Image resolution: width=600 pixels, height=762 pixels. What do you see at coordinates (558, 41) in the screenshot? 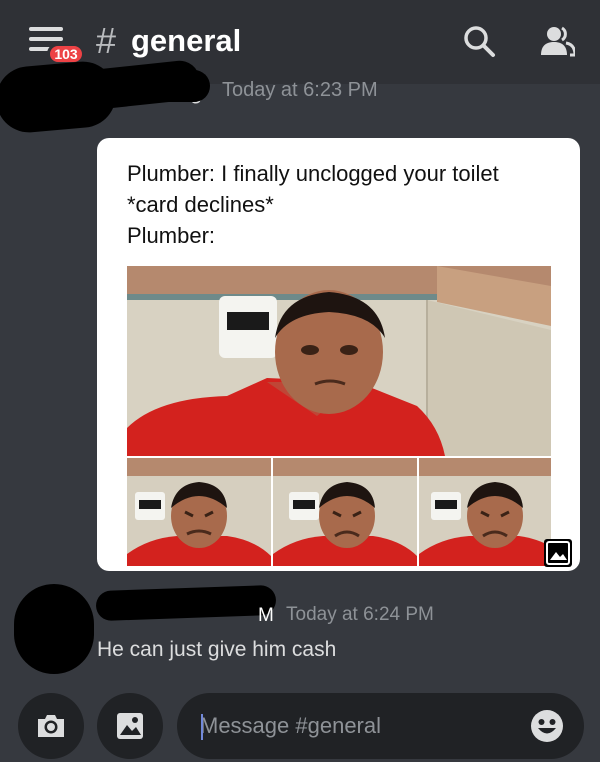
I see `members-icon` at bounding box center [558, 41].